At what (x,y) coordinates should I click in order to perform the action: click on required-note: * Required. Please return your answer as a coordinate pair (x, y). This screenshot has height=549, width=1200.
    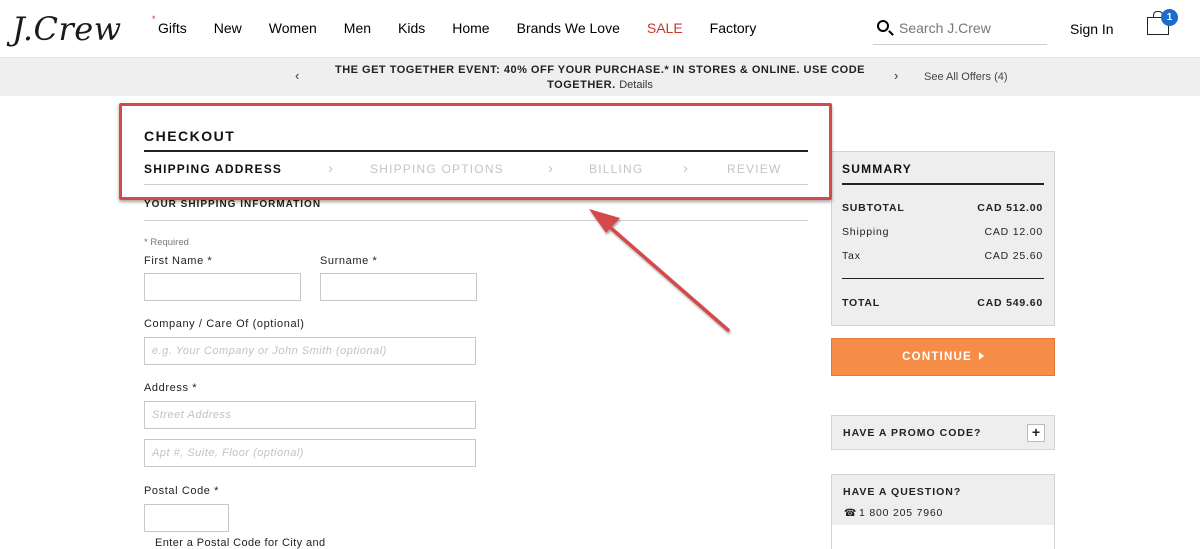
    Looking at the image, I should click on (166, 242).